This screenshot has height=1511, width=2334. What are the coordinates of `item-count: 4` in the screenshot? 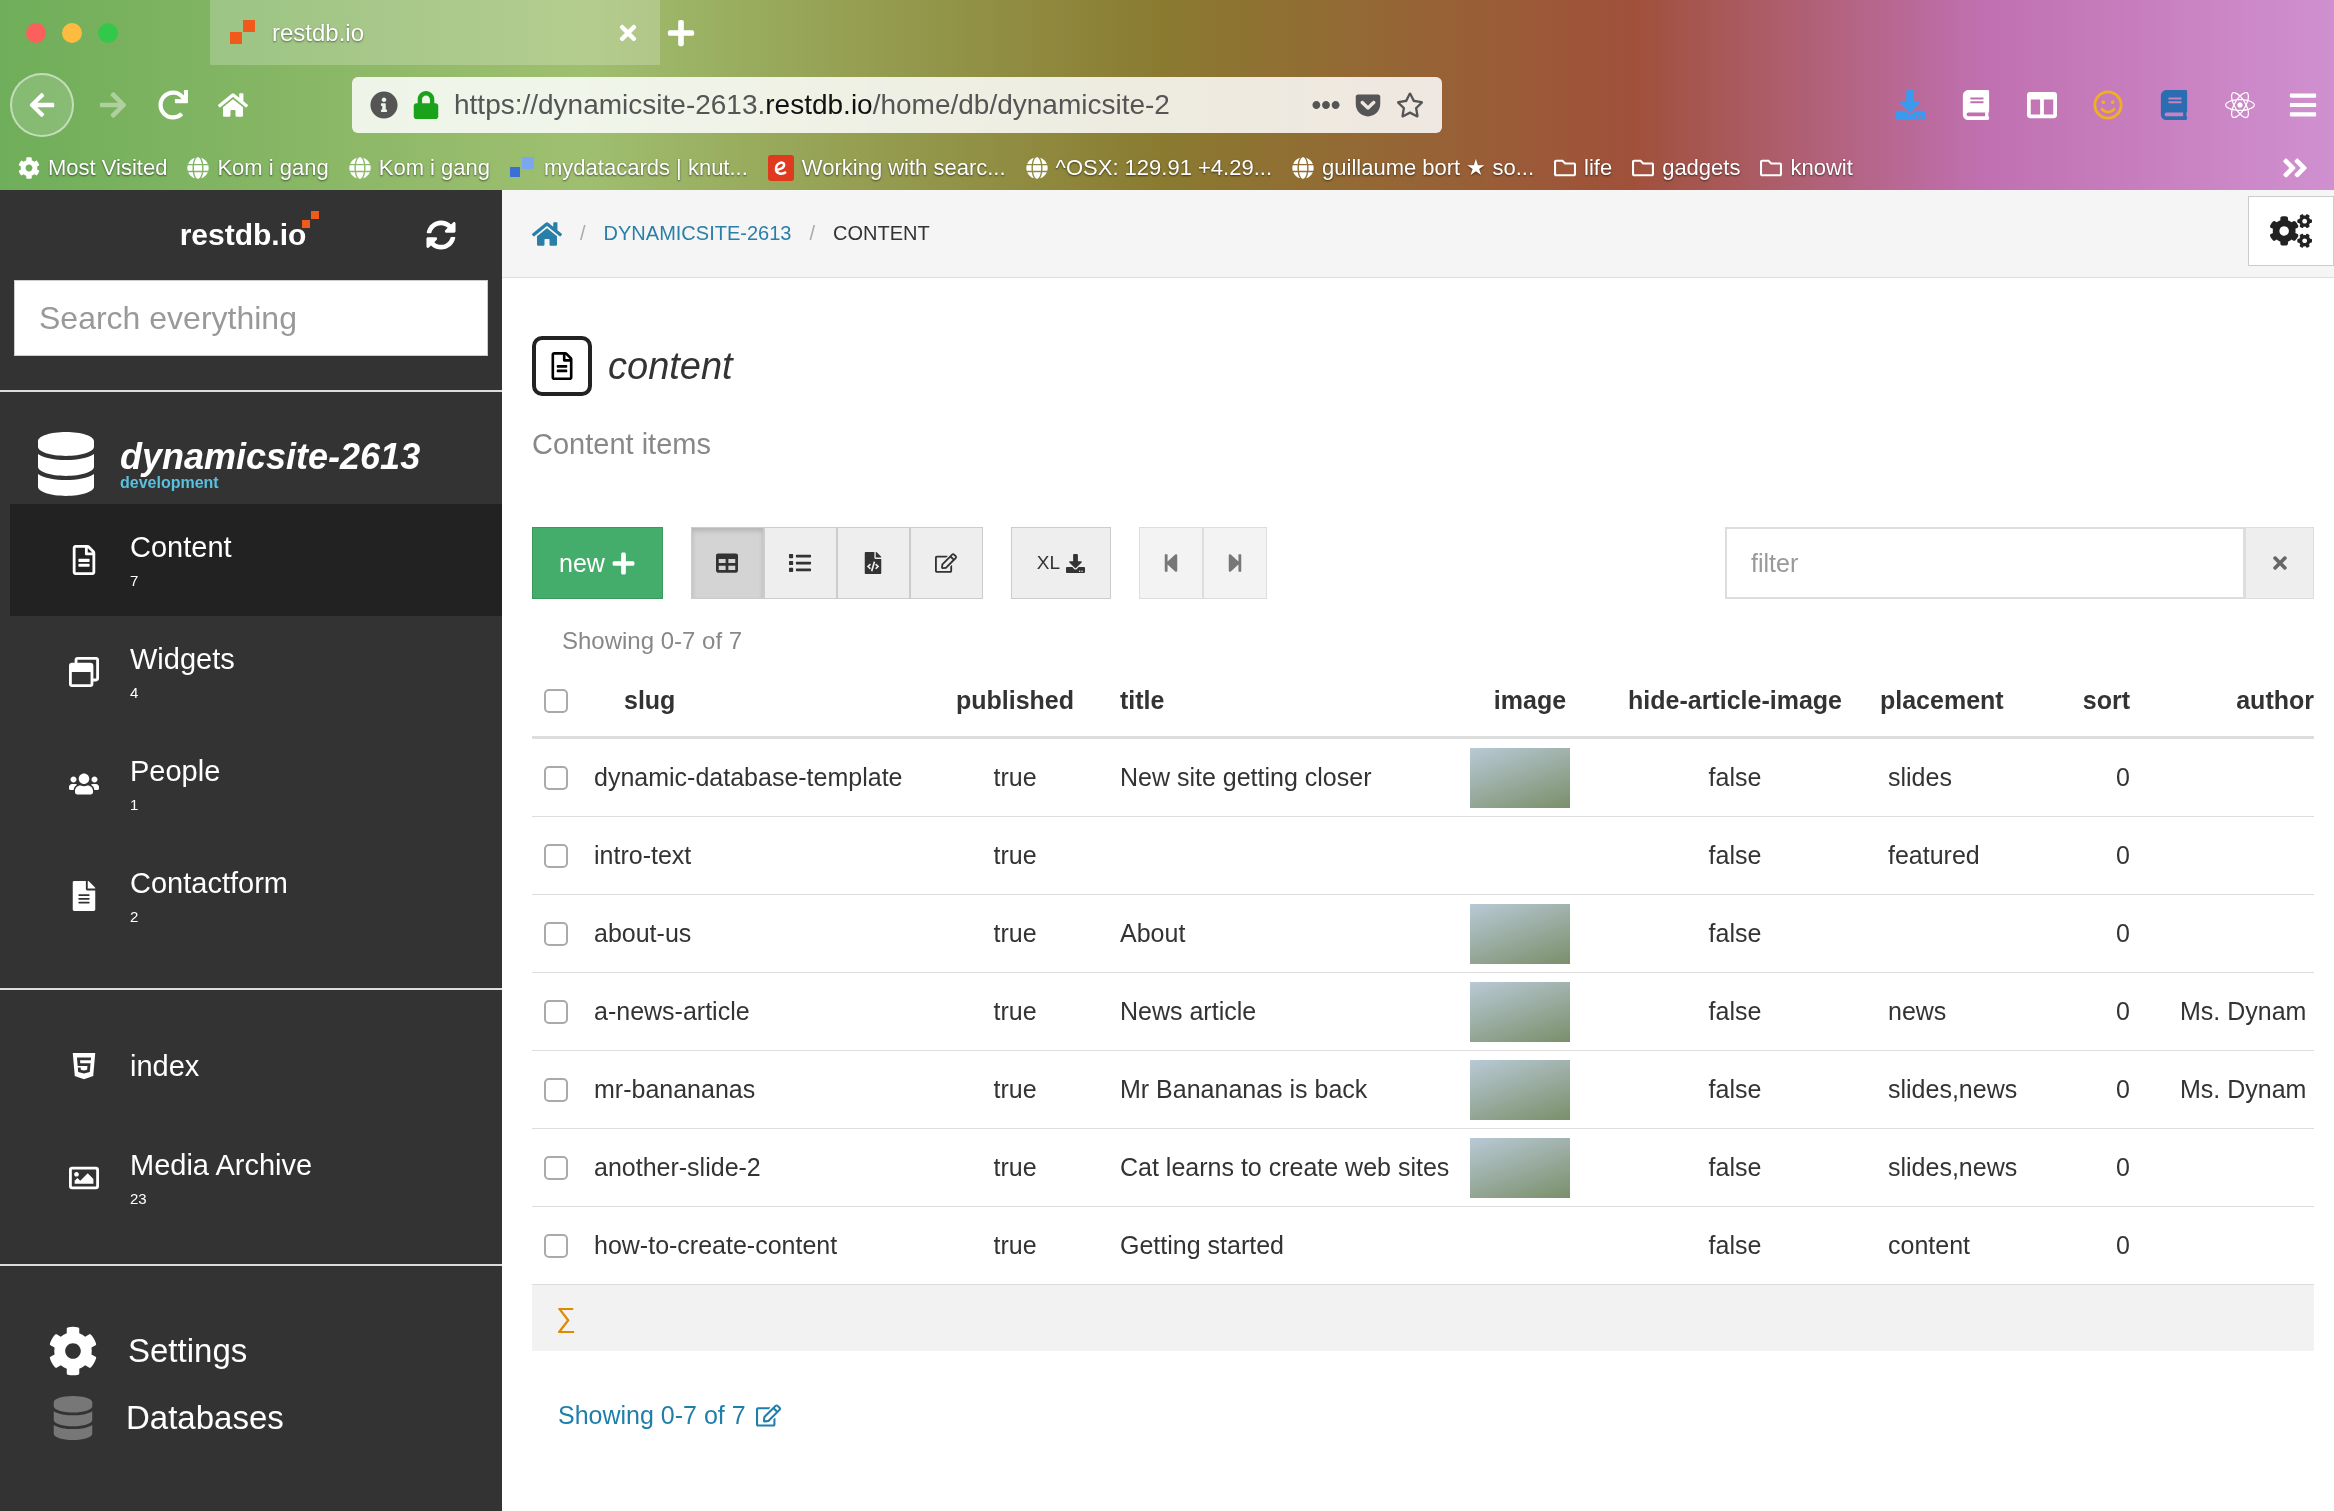 It's located at (135, 692).